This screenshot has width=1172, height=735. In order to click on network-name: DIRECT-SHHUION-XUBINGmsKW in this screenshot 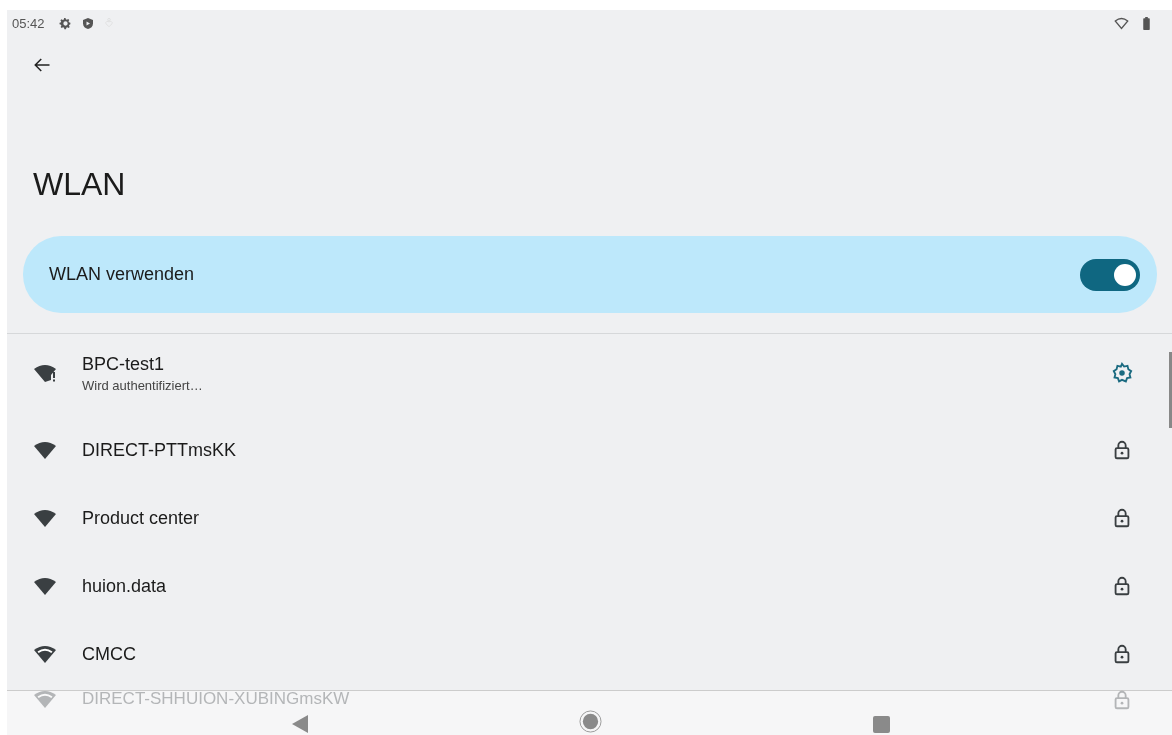, I will do `click(216, 698)`.